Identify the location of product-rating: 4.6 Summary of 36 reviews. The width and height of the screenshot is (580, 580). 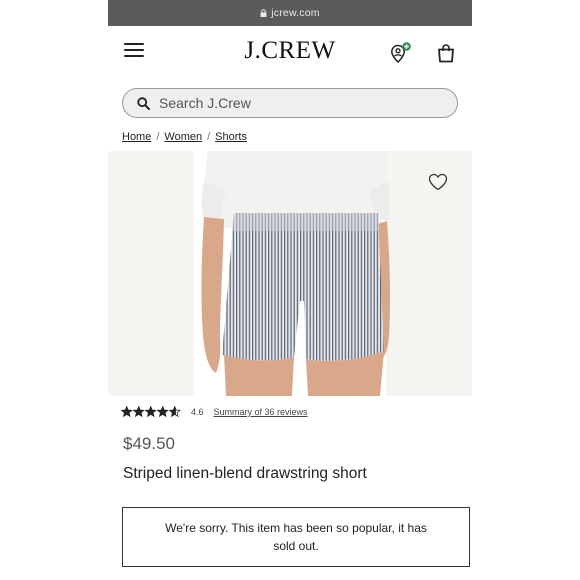
(214, 412).